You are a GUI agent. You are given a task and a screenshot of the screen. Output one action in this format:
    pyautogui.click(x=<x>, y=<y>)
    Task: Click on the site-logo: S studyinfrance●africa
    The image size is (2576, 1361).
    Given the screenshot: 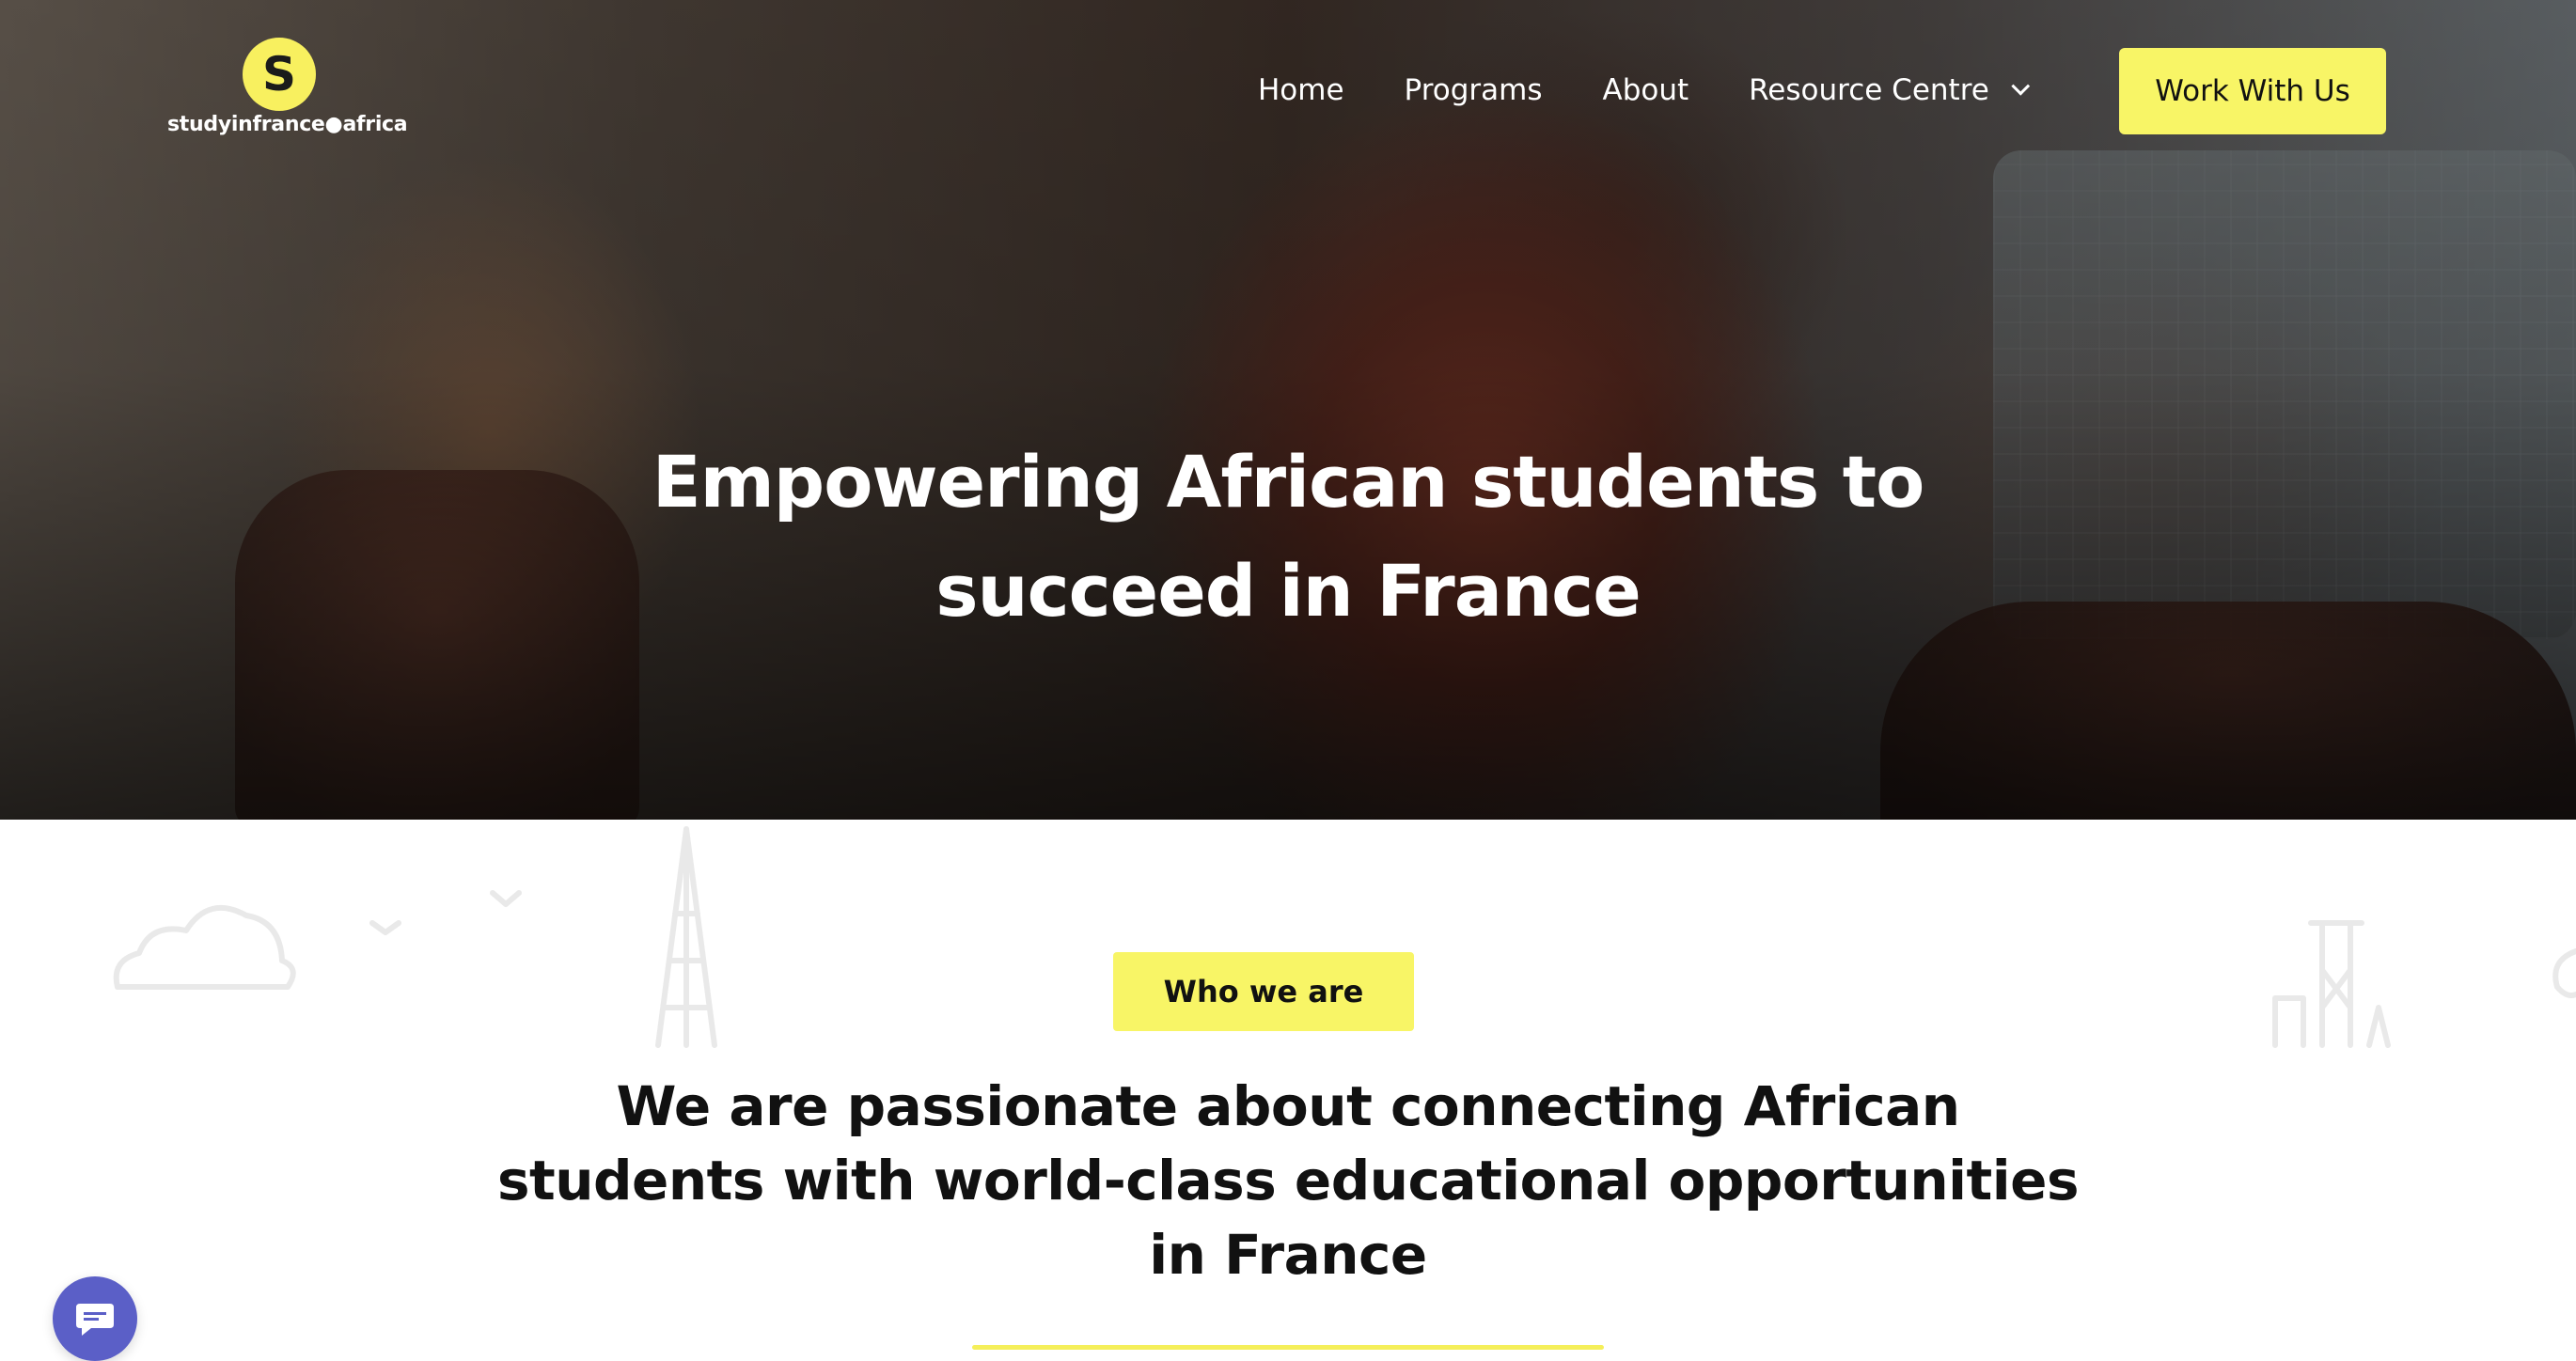 What is the action you would take?
    pyautogui.click(x=287, y=92)
    